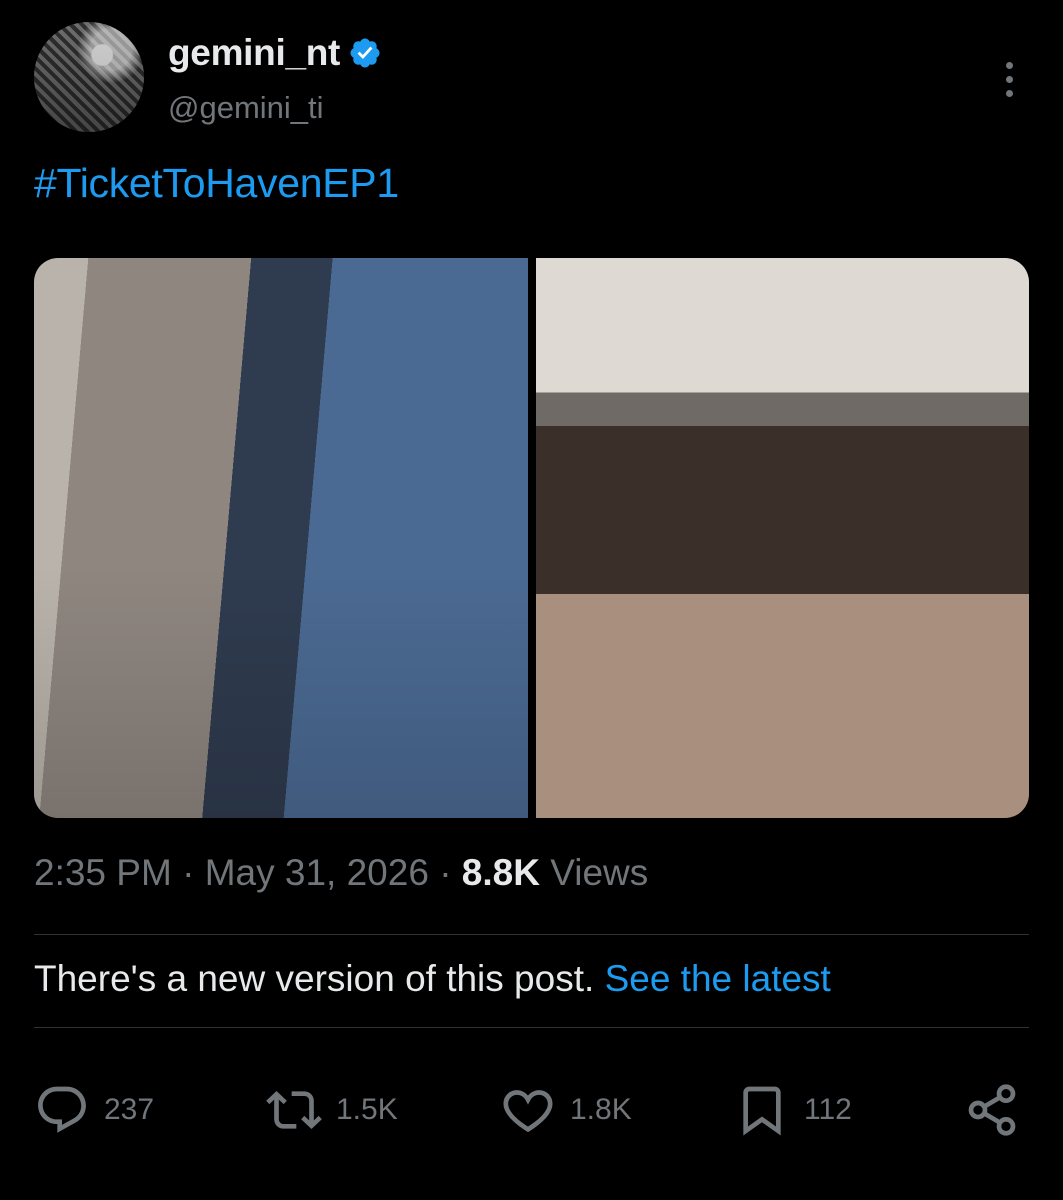  Describe the element at coordinates (103, 872) in the screenshot. I see `post-time: 2:35 PM` at that location.